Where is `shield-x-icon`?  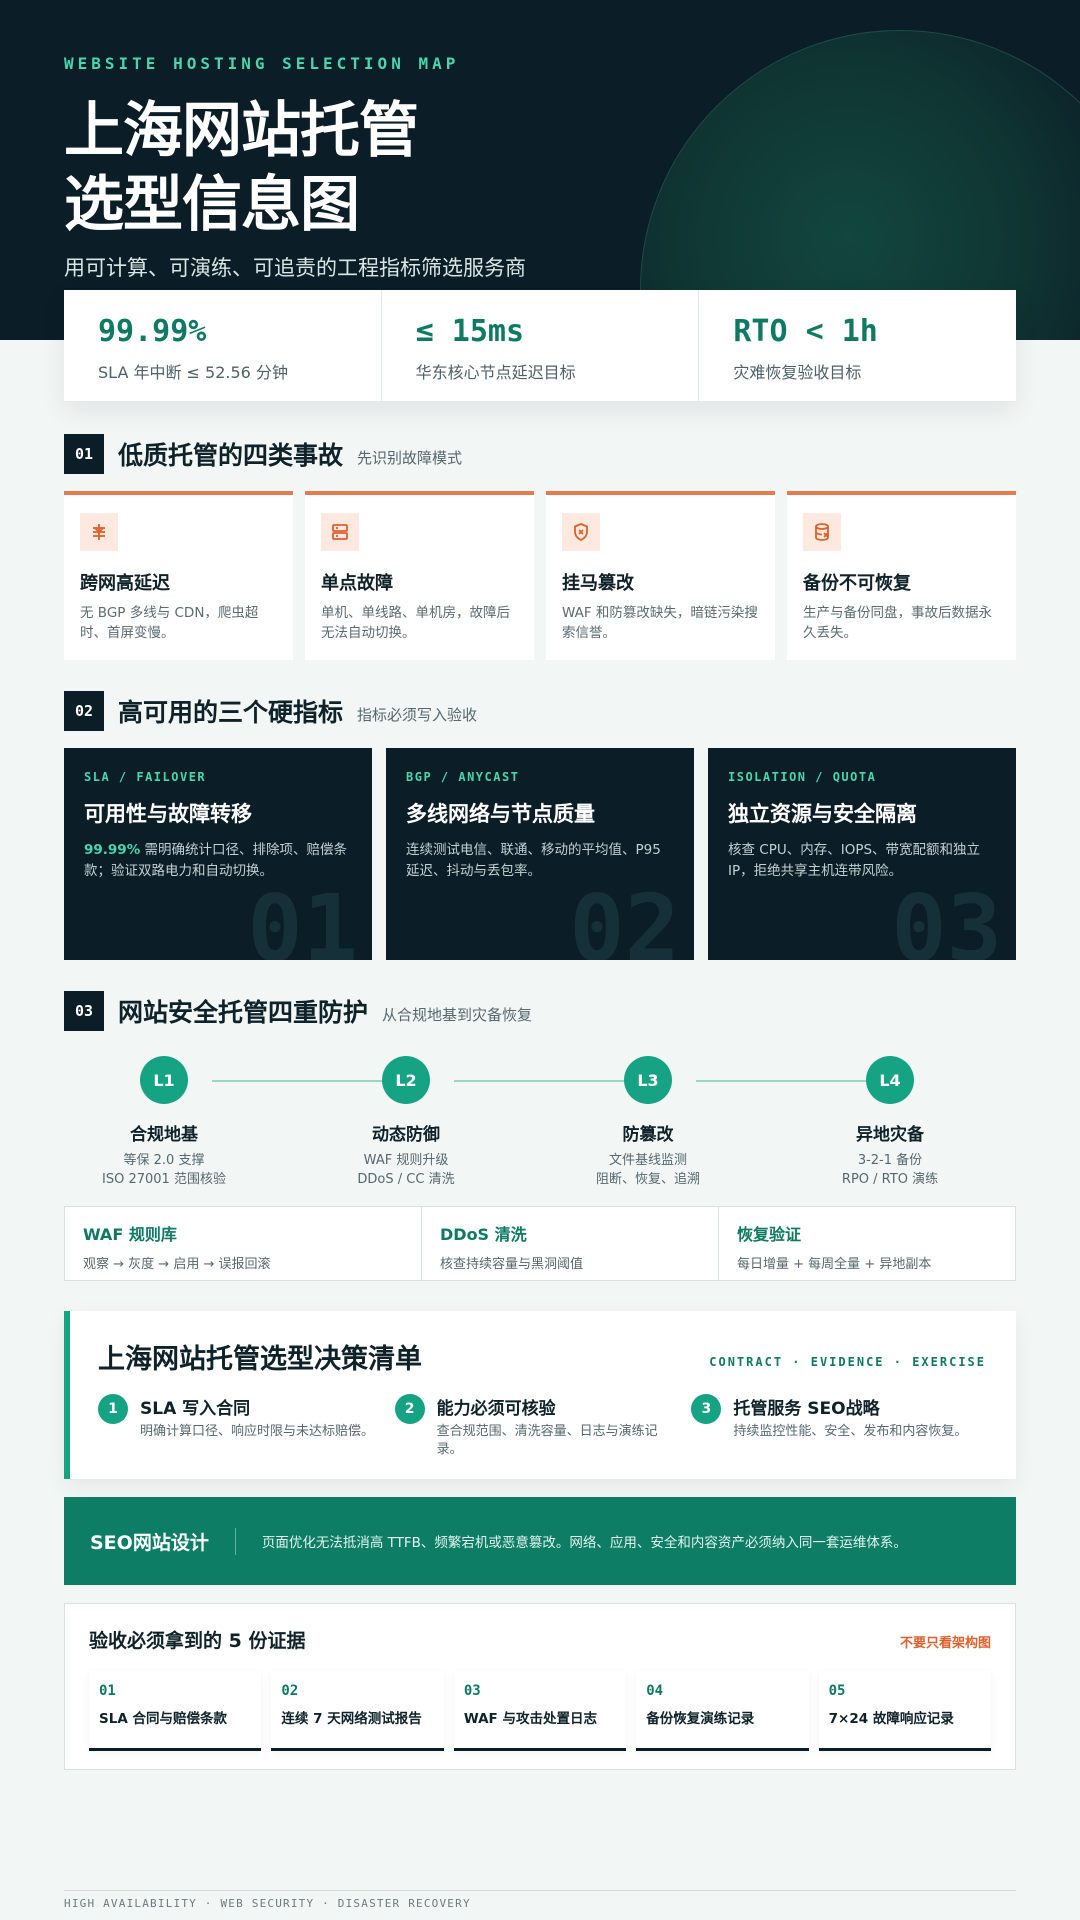 shield-x-icon is located at coordinates (581, 532).